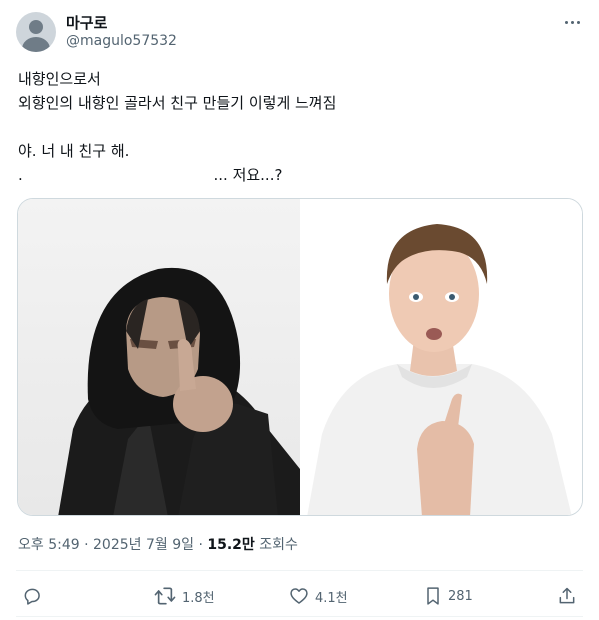  I want to click on bookmark-button: 281, so click(448, 596).